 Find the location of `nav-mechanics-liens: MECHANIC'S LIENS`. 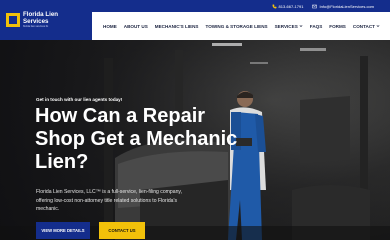

nav-mechanics-liens: MECHANIC'S LIENS is located at coordinates (177, 26).